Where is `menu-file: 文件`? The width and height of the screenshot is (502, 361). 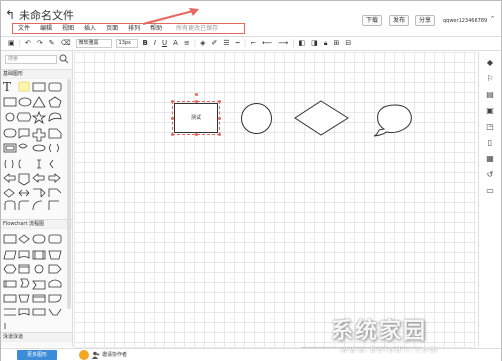
menu-file: 文件 is located at coordinates (24, 28).